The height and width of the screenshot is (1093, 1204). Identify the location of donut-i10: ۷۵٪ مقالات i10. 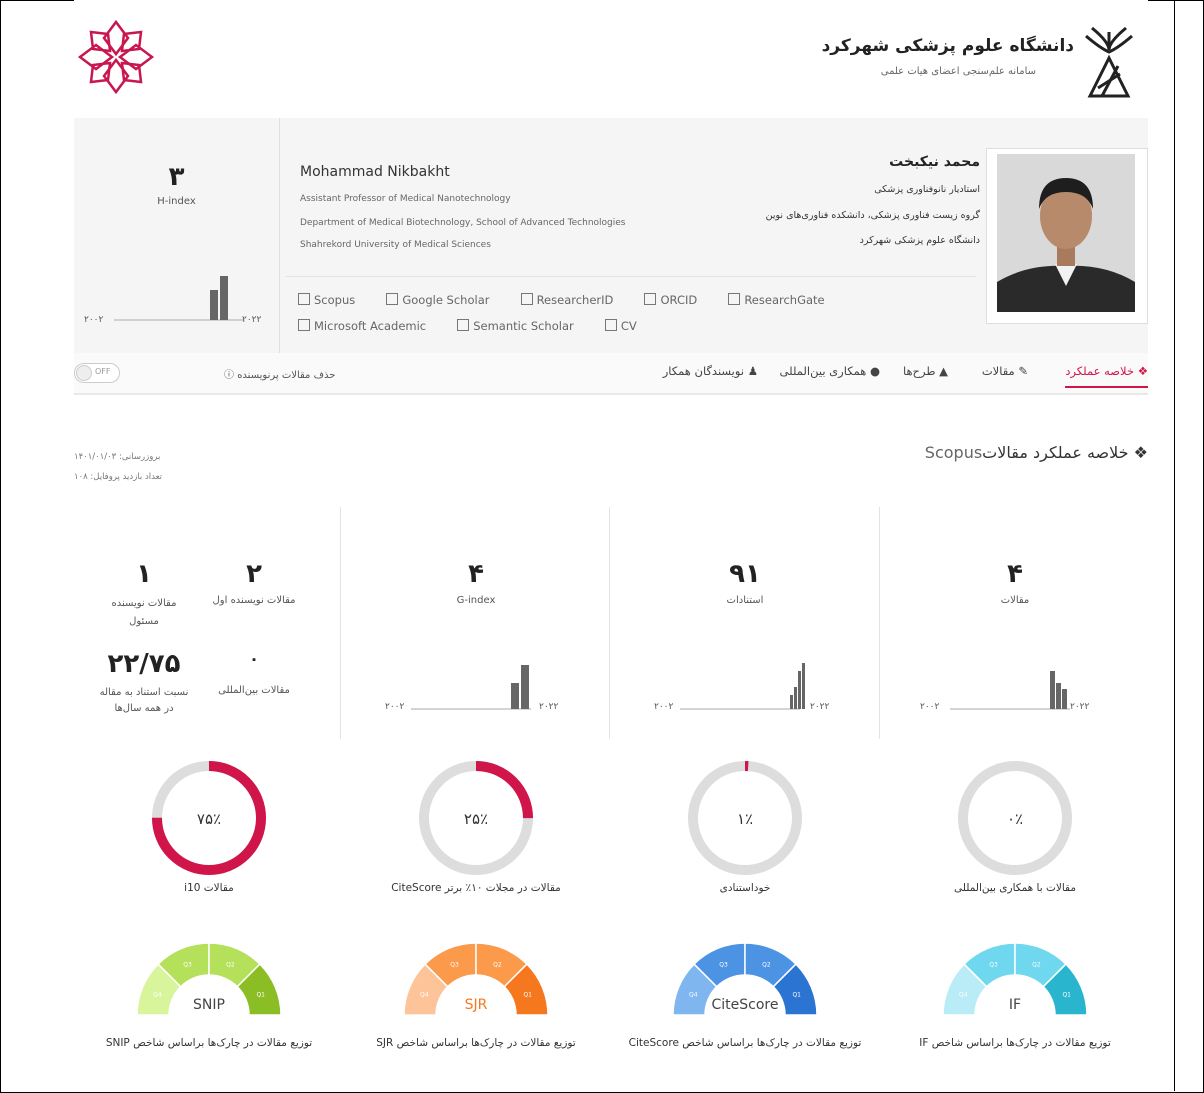
(209, 828).